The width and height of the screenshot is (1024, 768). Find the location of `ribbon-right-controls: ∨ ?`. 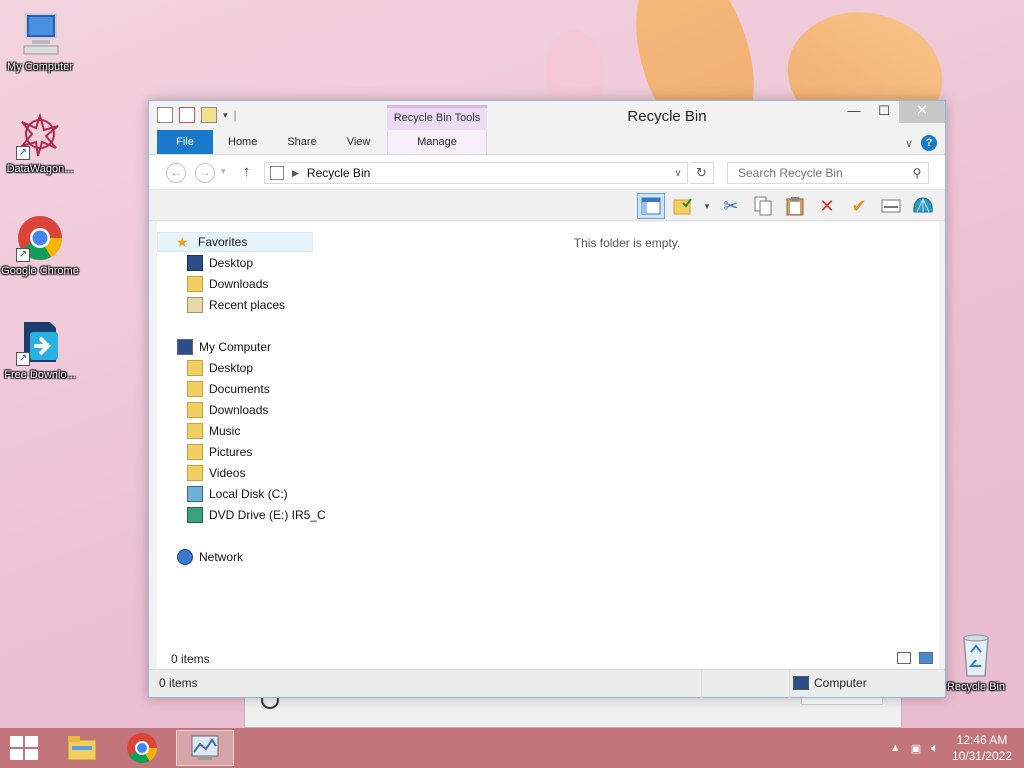

ribbon-right-controls: ∨ ? is located at coordinates (921, 143).